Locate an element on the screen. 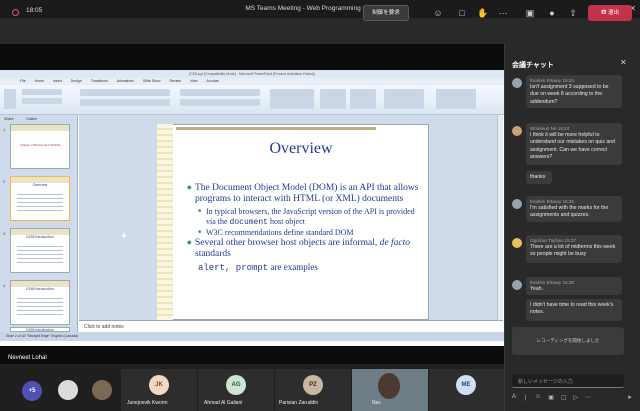 This screenshot has width=640, height=411. participant-tile: JK Junejoevik Kworm is located at coordinates (159, 390).